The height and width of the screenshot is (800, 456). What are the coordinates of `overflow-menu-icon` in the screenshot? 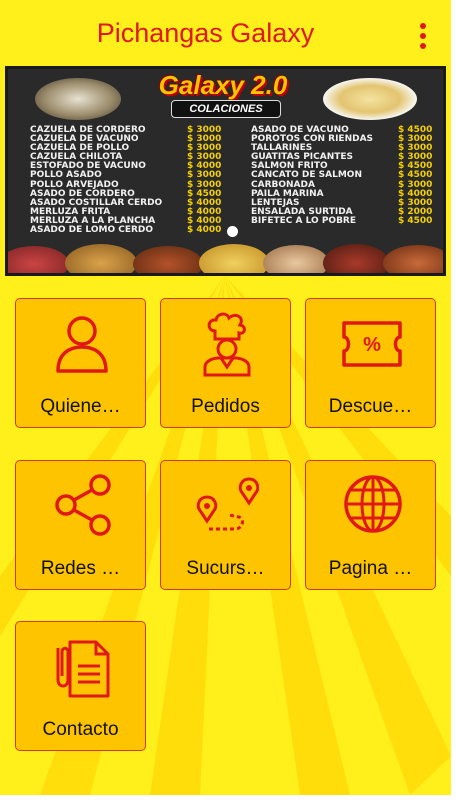 It's located at (423, 36).